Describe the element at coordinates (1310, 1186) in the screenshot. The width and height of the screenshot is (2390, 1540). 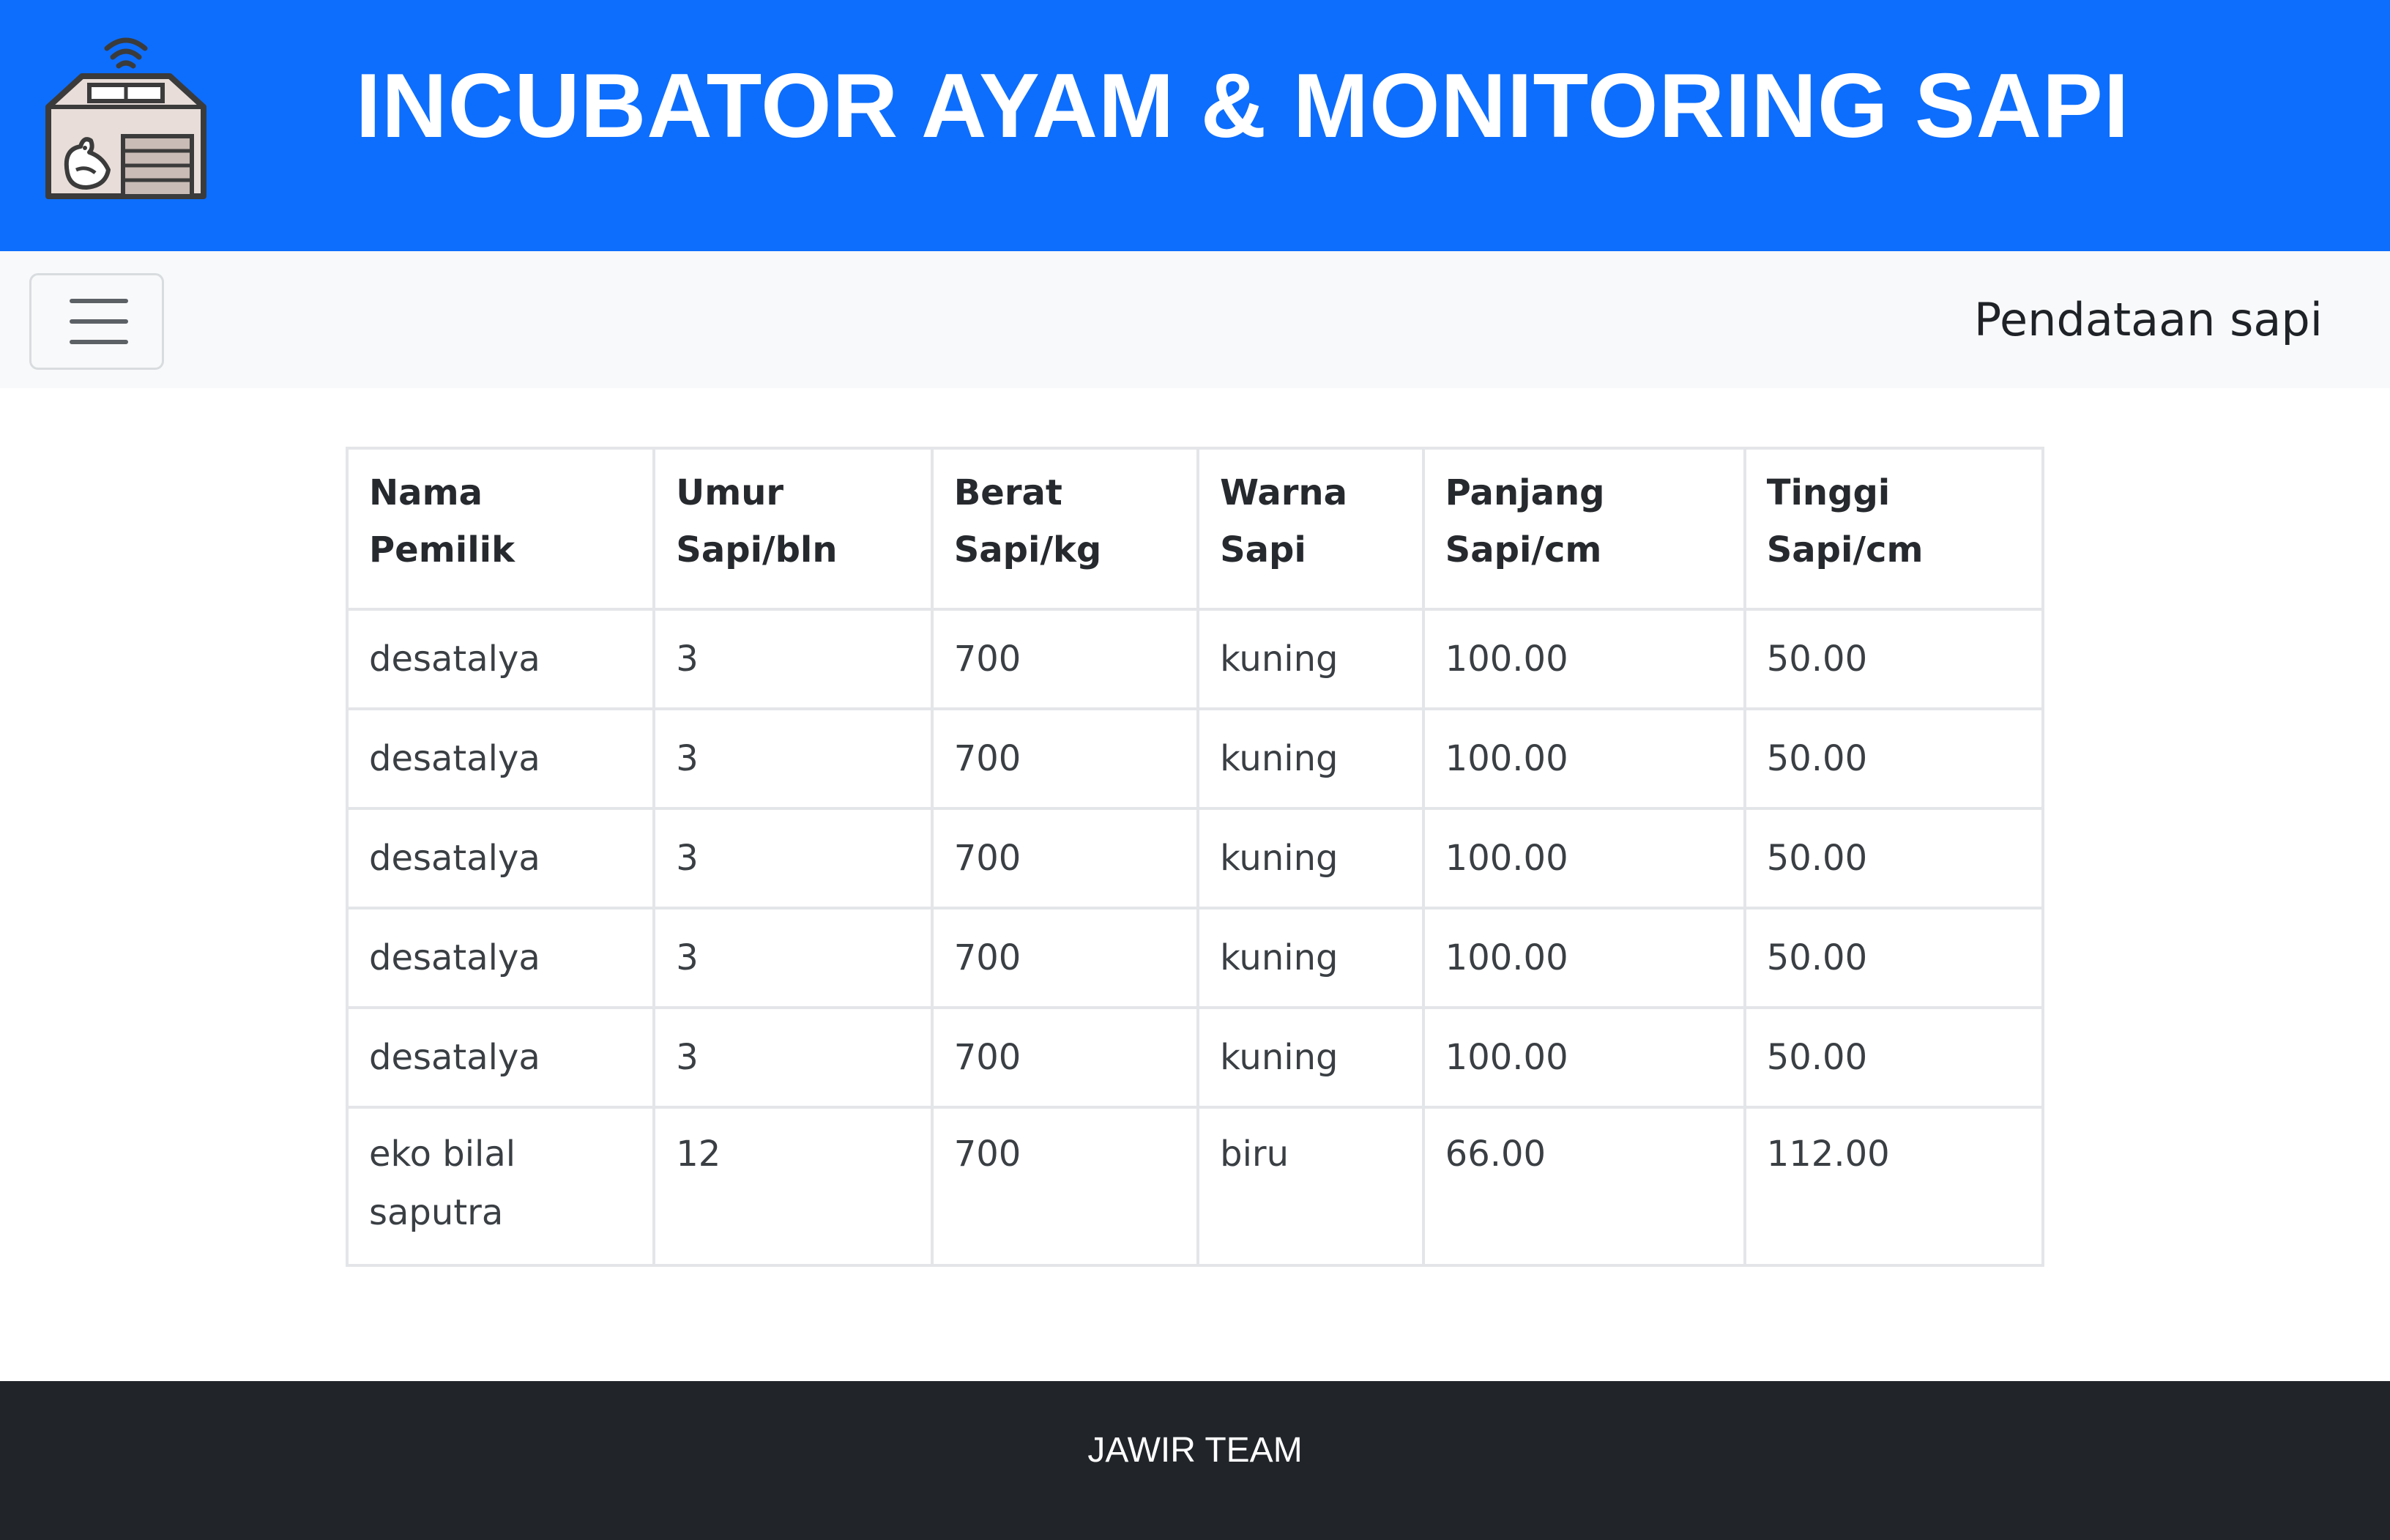
I see `cell-color: biru` at that location.